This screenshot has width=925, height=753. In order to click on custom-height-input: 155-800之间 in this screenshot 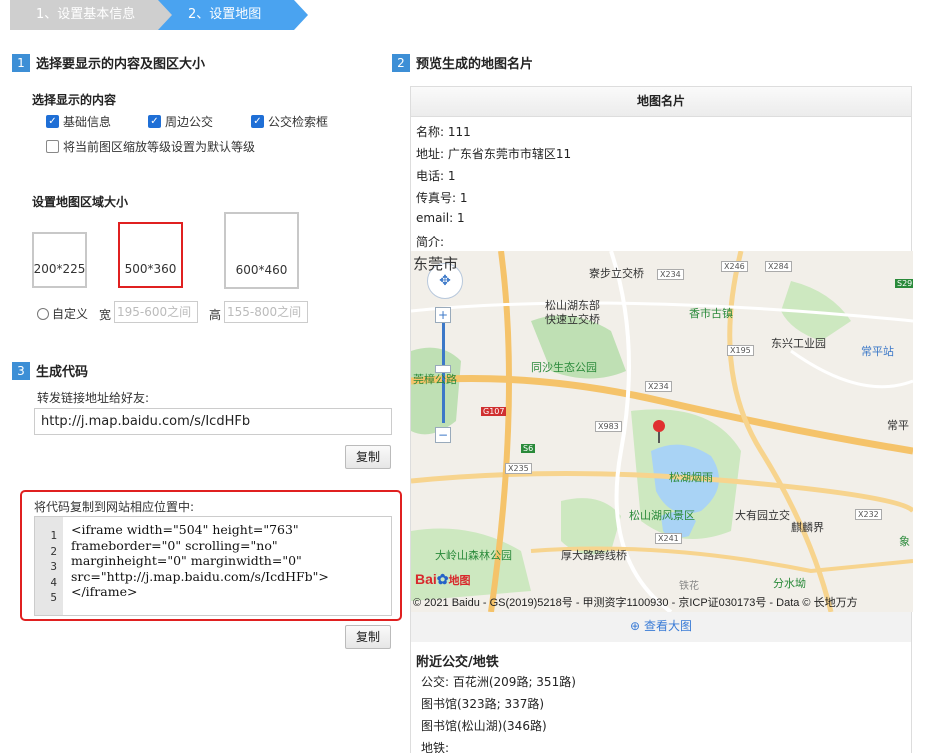, I will do `click(266, 312)`.